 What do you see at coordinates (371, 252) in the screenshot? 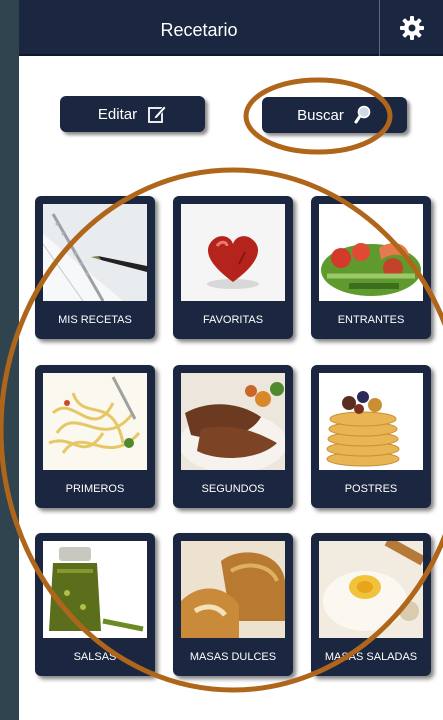
I see `salad-shrimp-photo` at bounding box center [371, 252].